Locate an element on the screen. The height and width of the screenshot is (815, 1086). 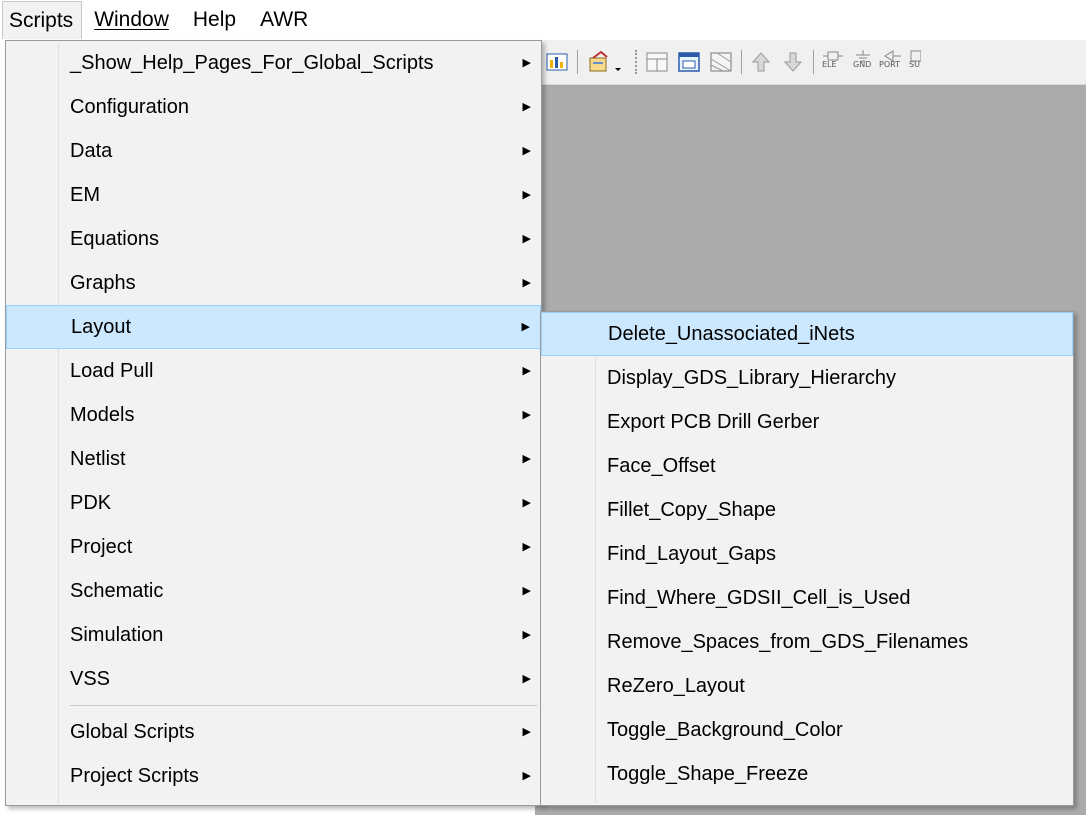
menu-item-item-label: _Show_Help_Pages_For_Global_Scripts is located at coordinates (252, 63).